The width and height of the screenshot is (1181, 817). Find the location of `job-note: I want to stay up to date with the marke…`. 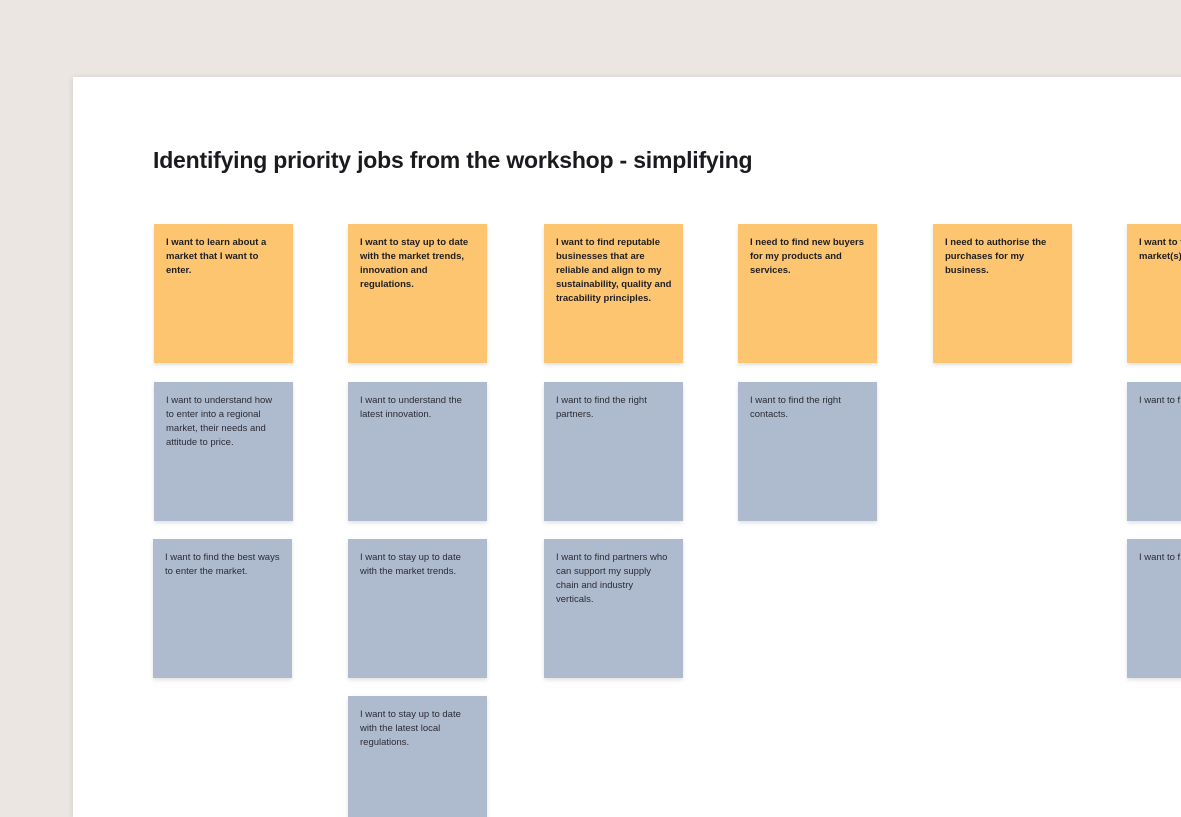

job-note: I want to stay up to date with the marke… is located at coordinates (417, 293).